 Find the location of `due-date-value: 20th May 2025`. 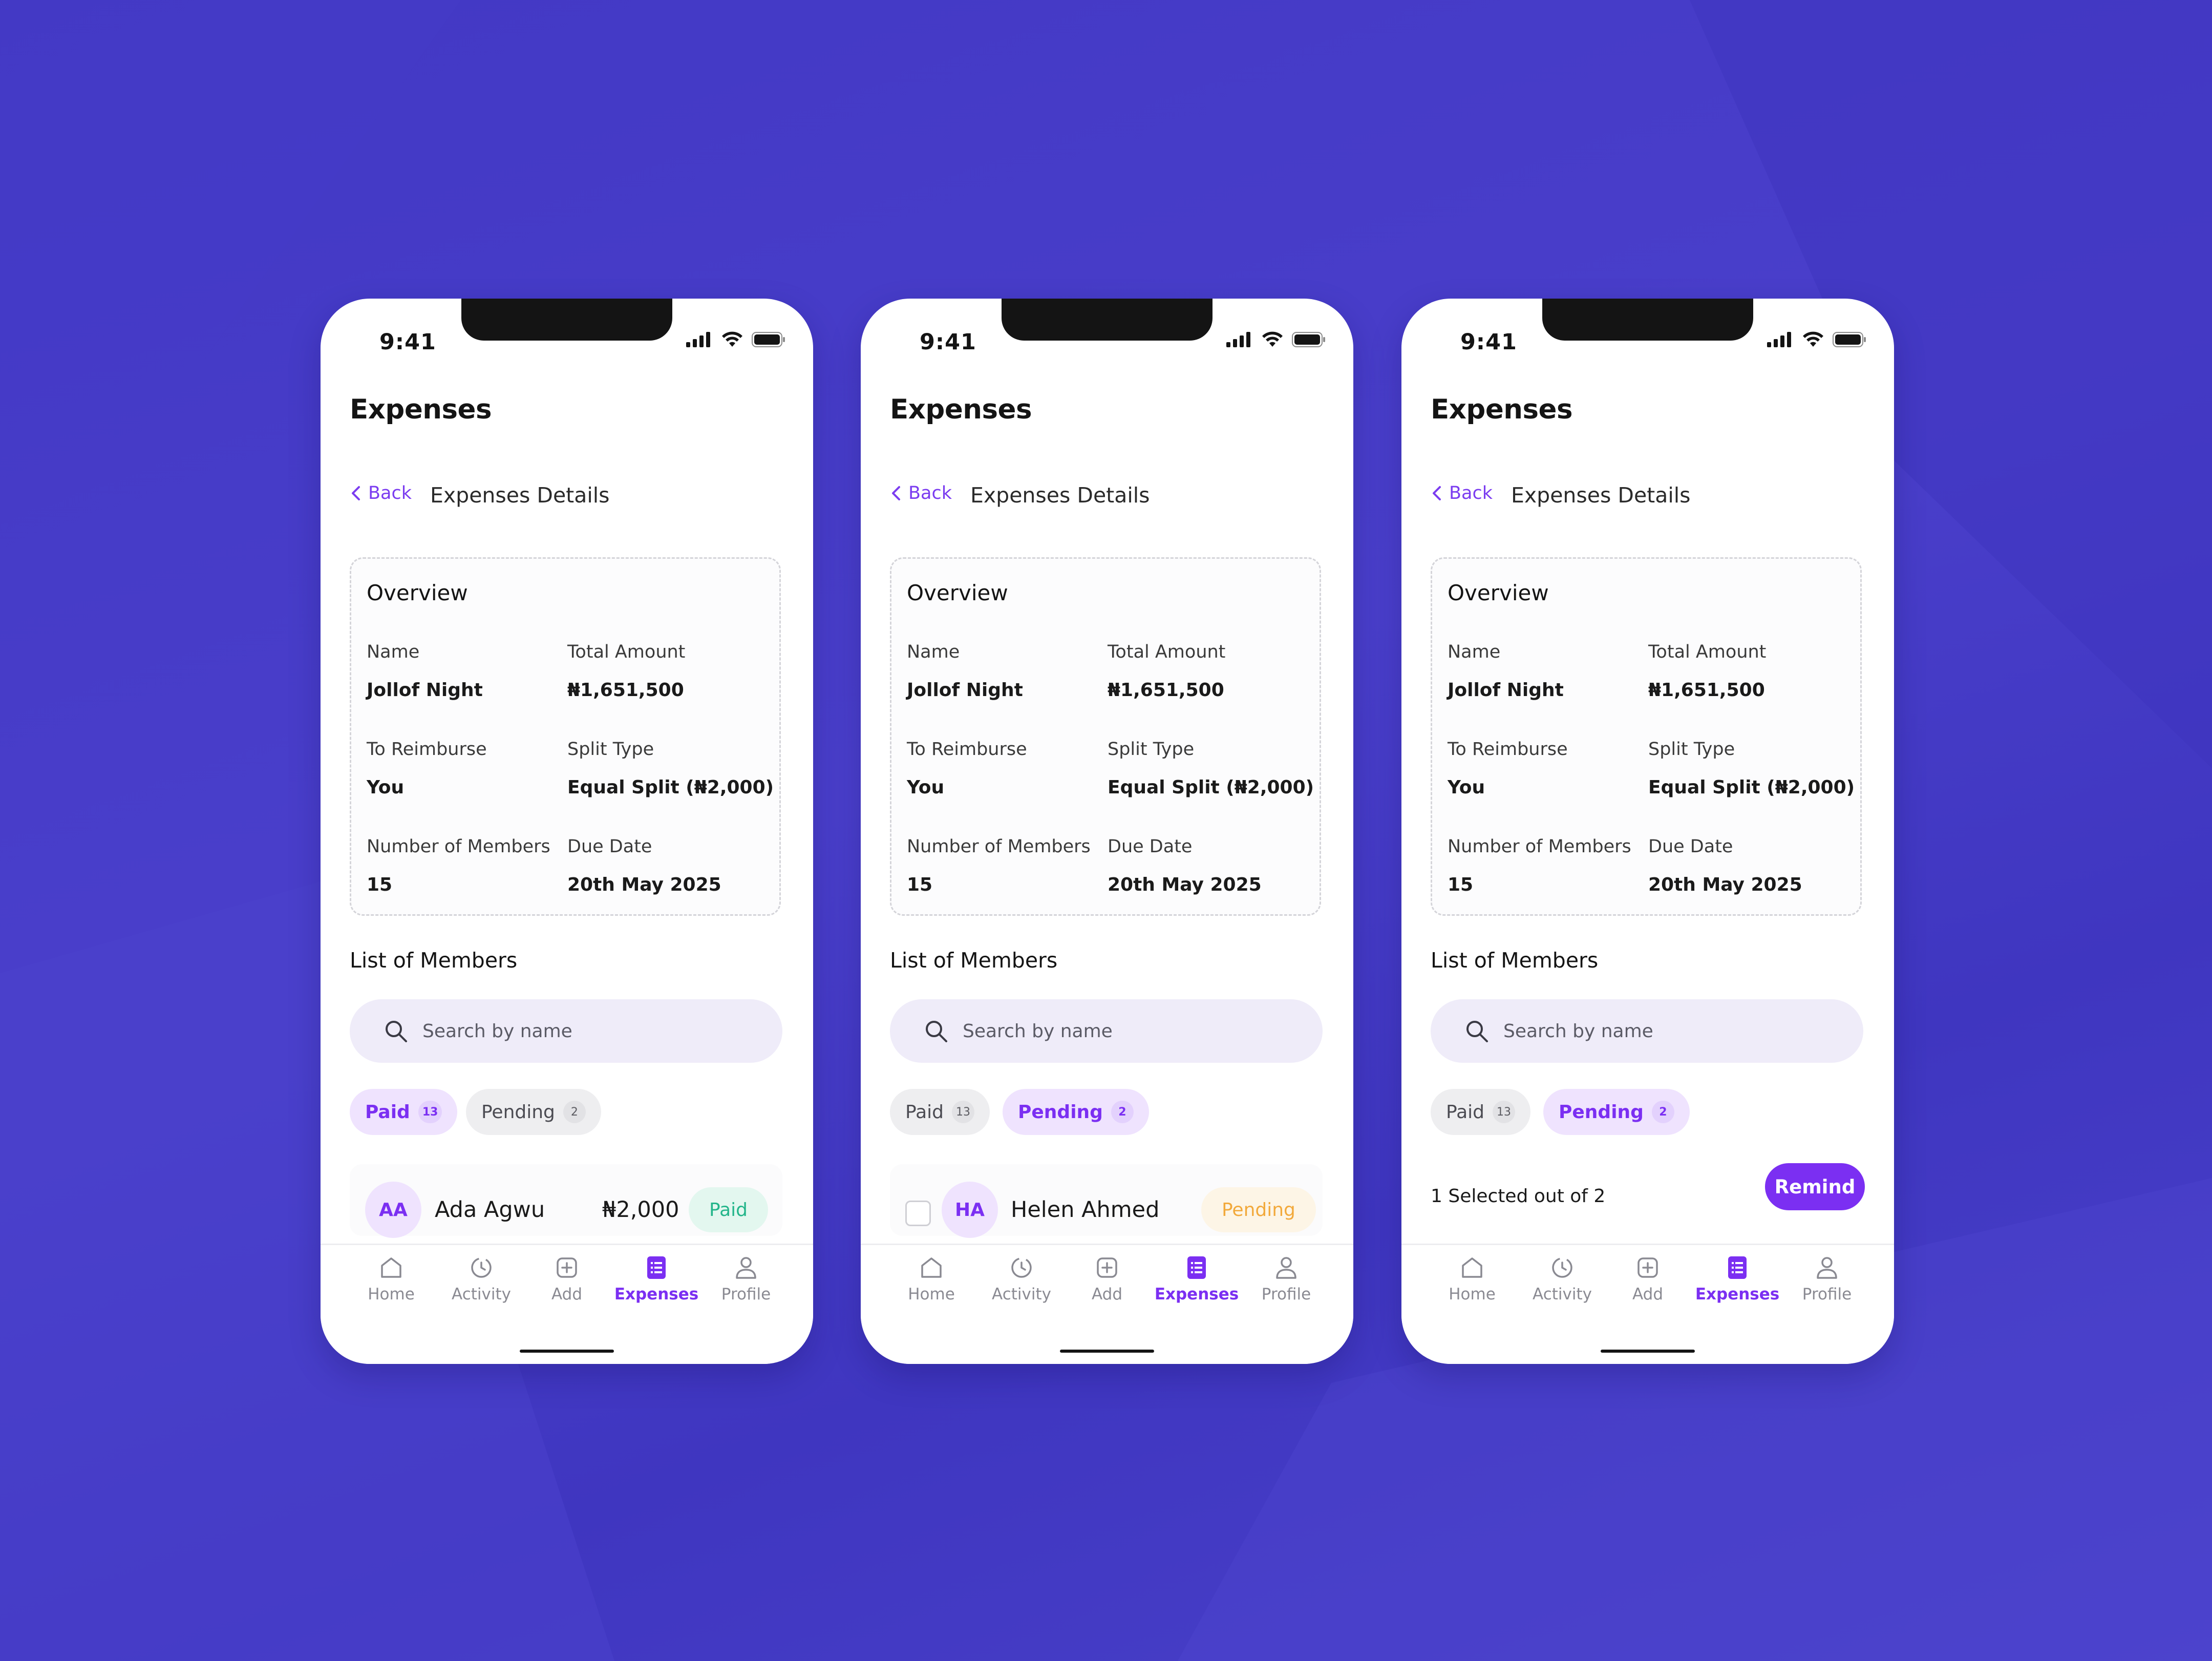

due-date-value: 20th May 2025 is located at coordinates (644, 884).